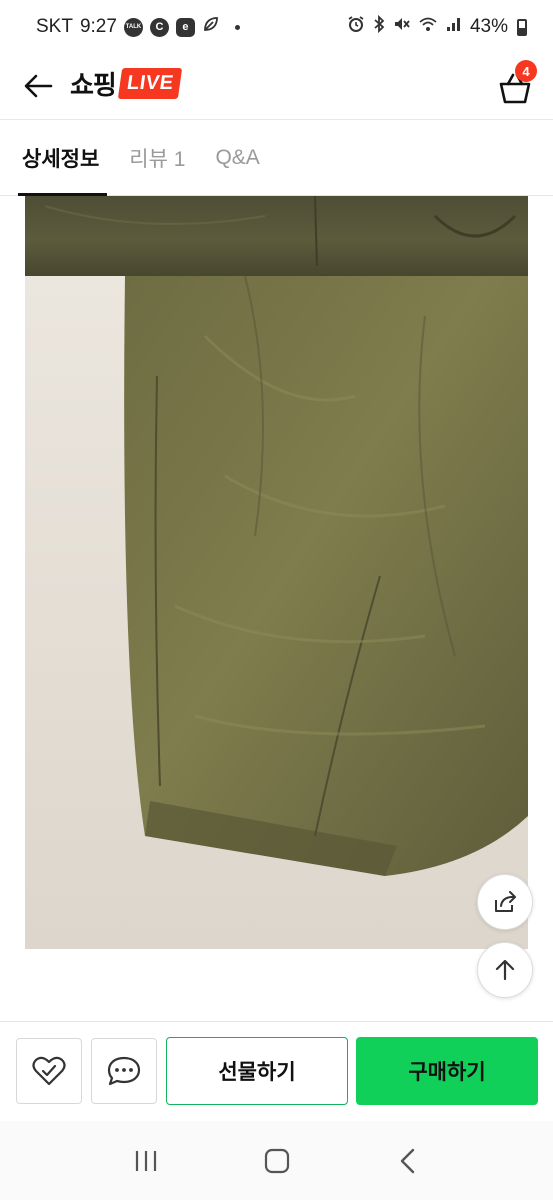 The height and width of the screenshot is (1200, 553). Describe the element at coordinates (526, 71) in the screenshot. I see `cart-count-badge: 4` at that location.